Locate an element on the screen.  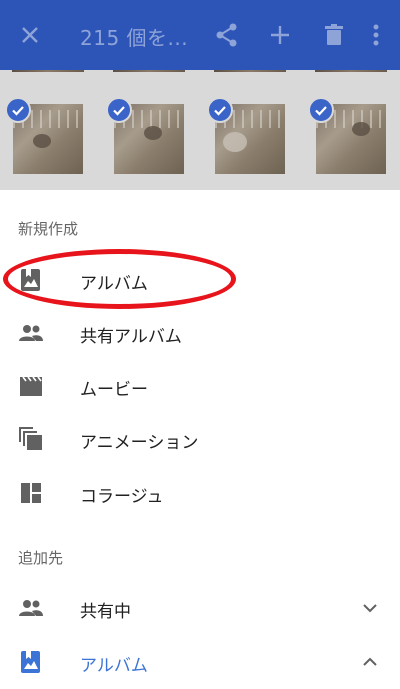
share-icon is located at coordinates (227, 35).